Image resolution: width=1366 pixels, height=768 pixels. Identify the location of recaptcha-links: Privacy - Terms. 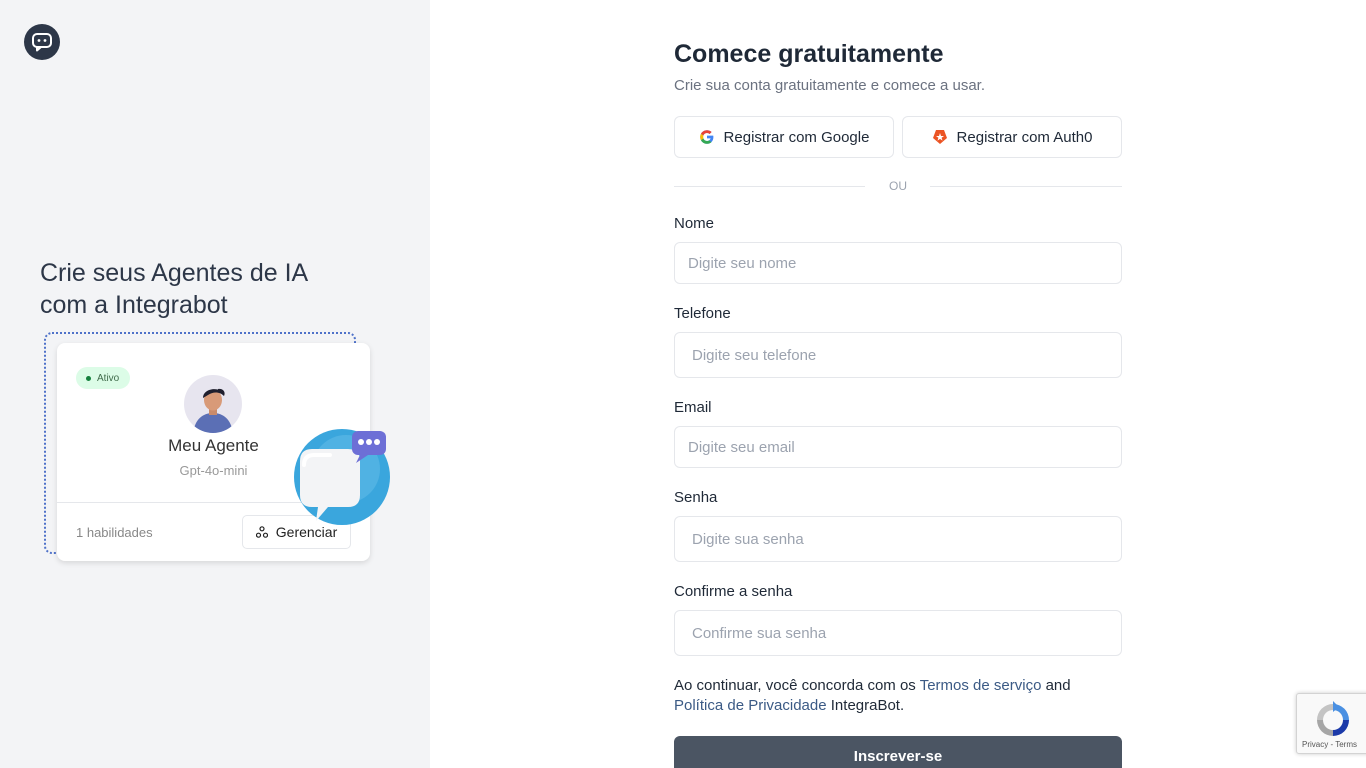
(1329, 744).